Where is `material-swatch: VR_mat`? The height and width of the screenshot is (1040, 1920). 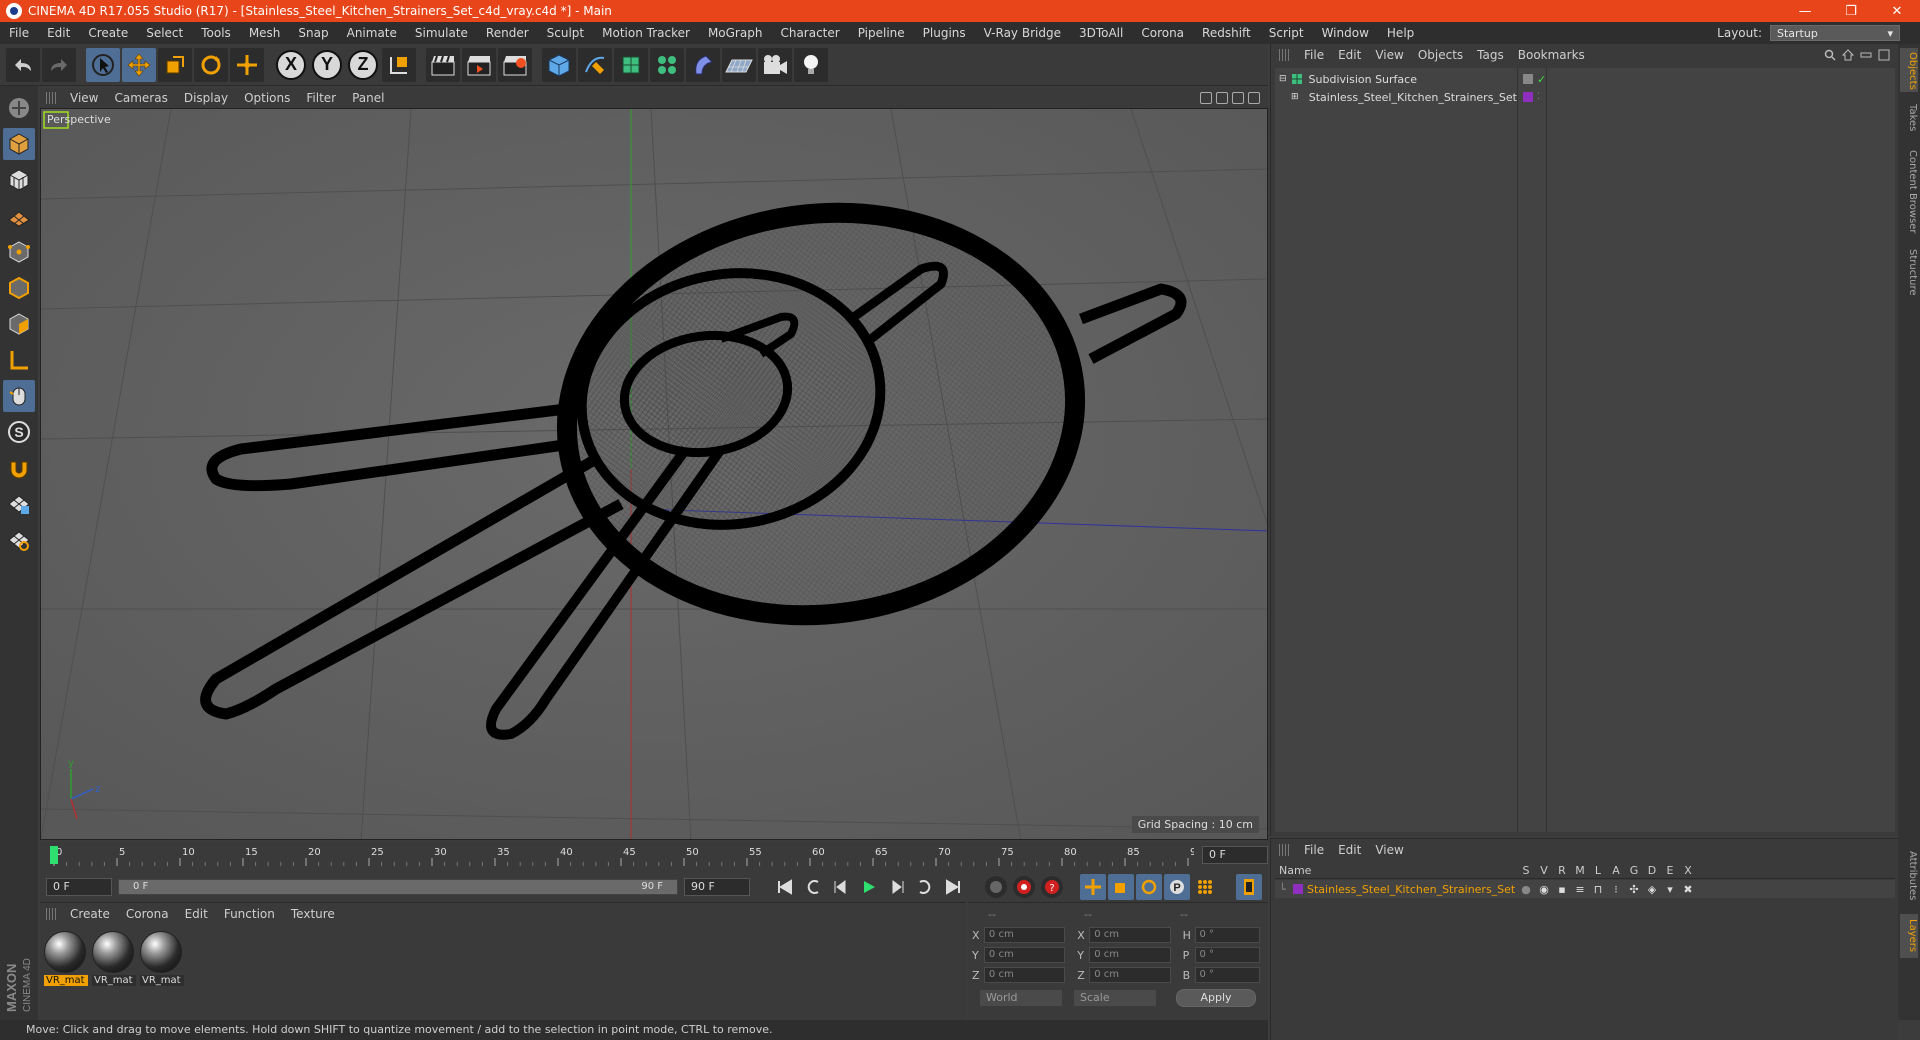 material-swatch: VR_mat is located at coordinates (114, 960).